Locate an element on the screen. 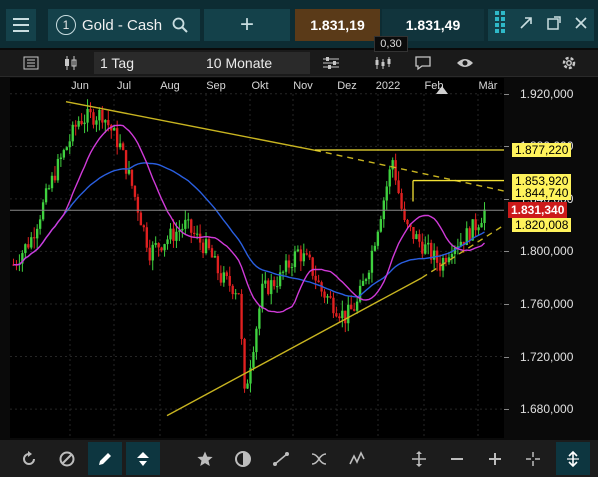 This screenshot has width=598, height=477. chart-type-icon is located at coordinates (71, 63).